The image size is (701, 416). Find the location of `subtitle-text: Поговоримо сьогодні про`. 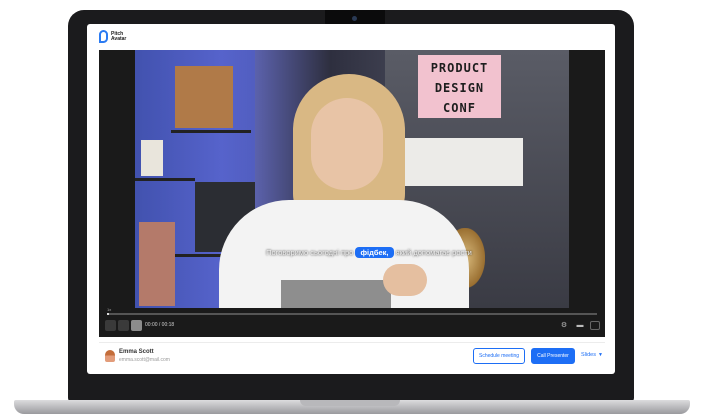

subtitle-text: Поговоримо сьогодні про is located at coordinates (311, 252).